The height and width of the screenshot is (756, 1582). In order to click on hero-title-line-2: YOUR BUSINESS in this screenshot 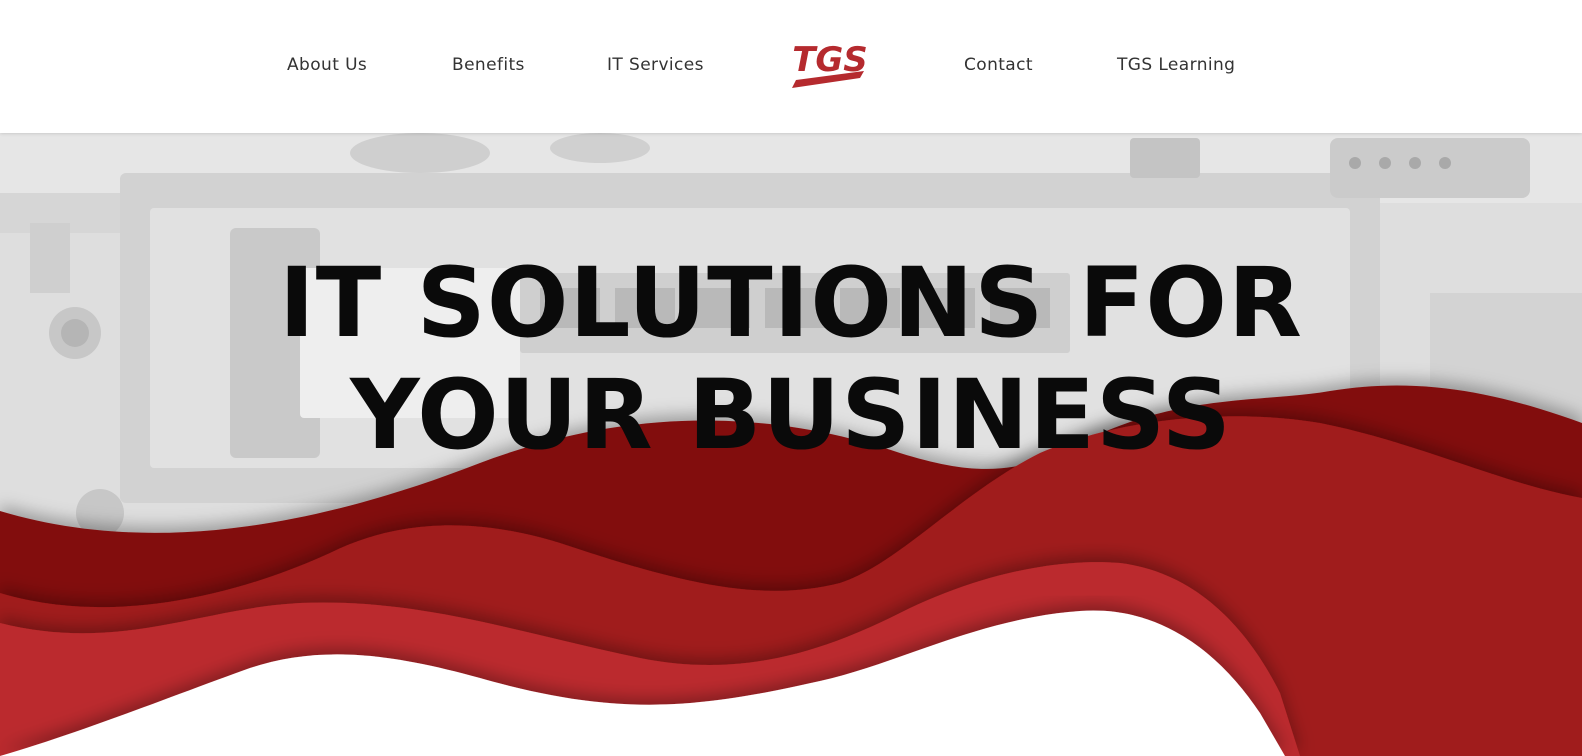, I will do `click(791, 415)`.